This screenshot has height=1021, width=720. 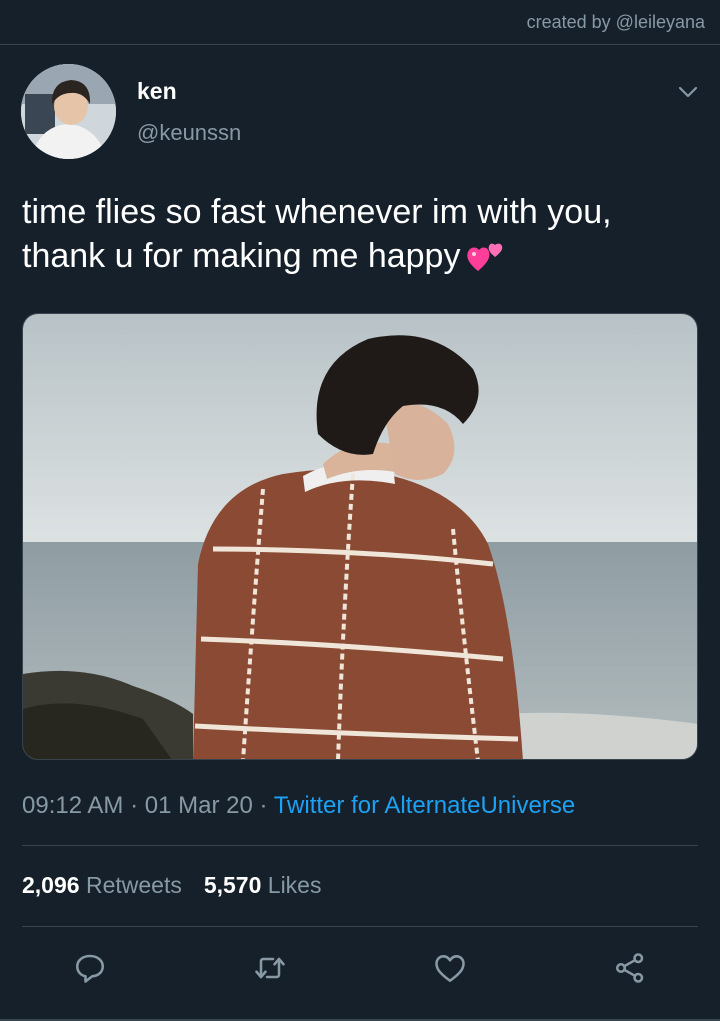 I want to click on tweet-date: 01 Mar 20, so click(x=198, y=805).